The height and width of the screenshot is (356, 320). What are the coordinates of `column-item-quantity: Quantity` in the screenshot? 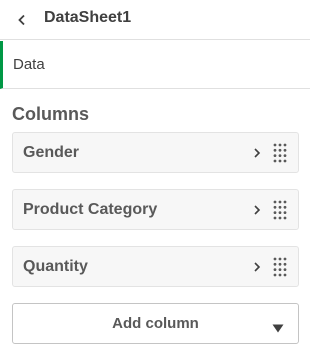 It's located at (155, 266).